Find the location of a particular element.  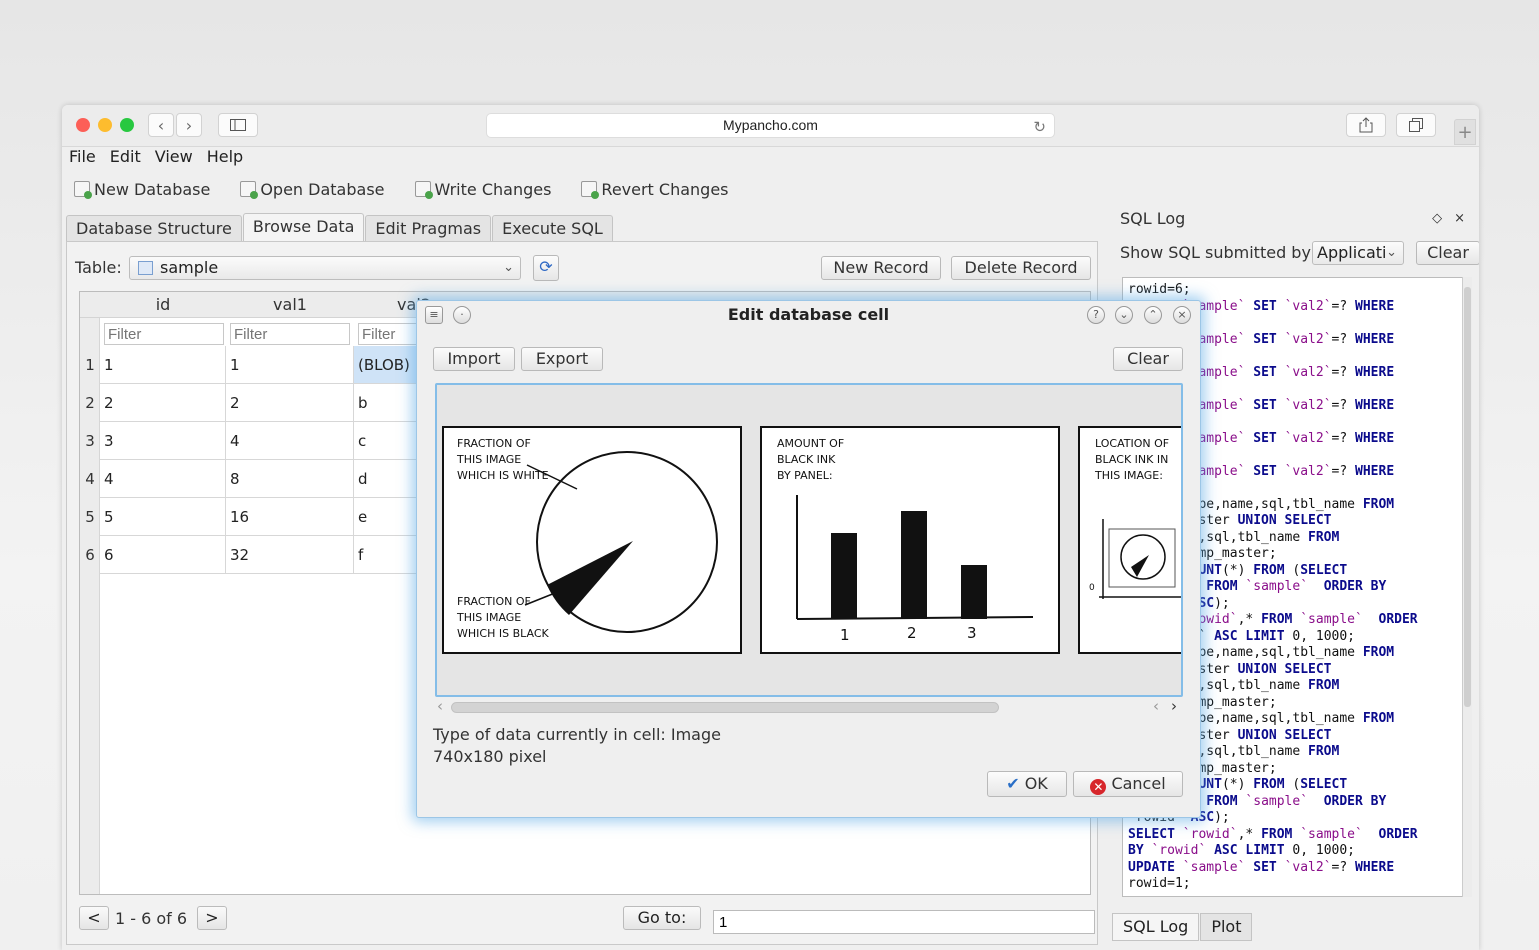

open-database-label: Open Database is located at coordinates (322, 189).